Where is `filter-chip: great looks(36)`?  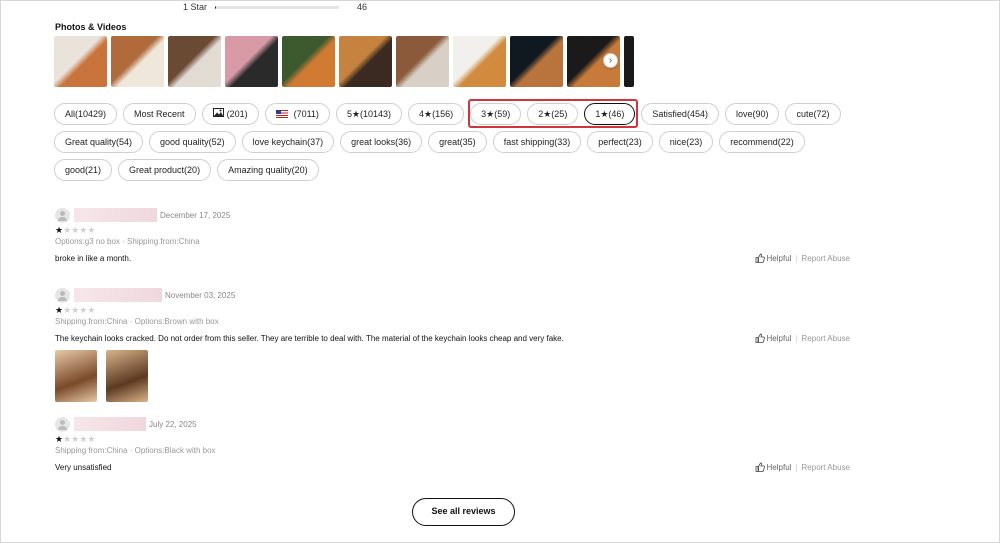
filter-chip: great looks(36) is located at coordinates (381, 142).